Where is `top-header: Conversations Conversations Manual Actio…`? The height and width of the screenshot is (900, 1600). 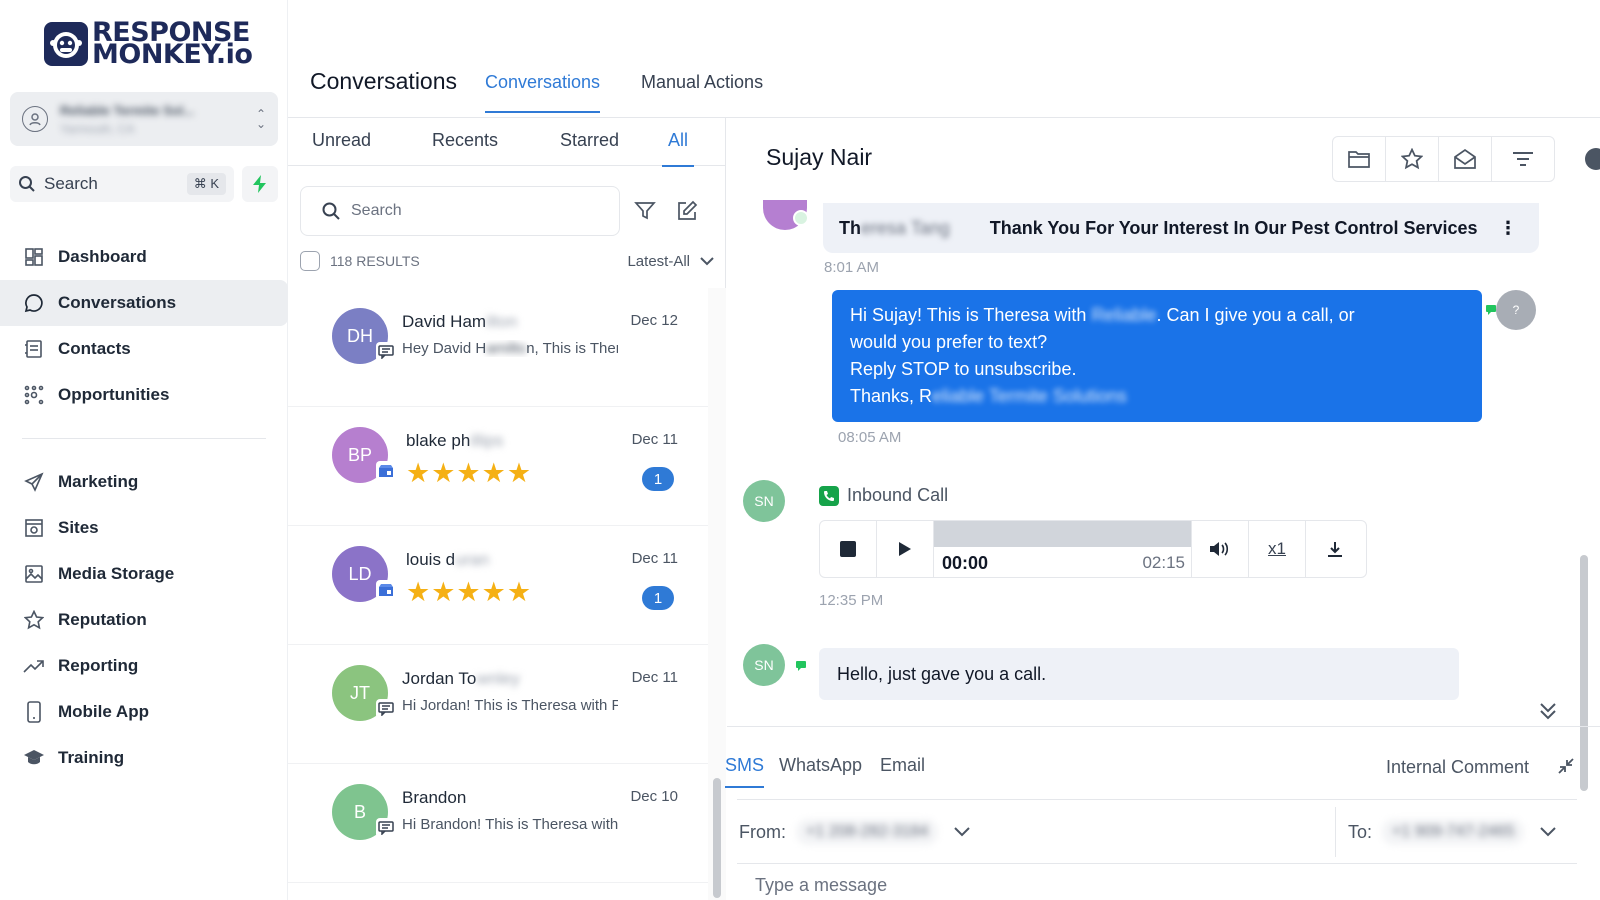
top-header: Conversations Conversations Manual Actio… is located at coordinates (944, 59).